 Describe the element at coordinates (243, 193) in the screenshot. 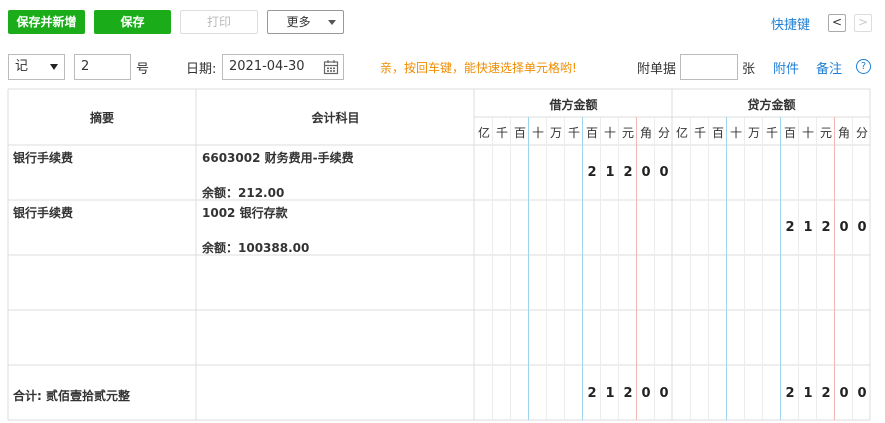

I see `row1-balance: 余额：212.00` at that location.